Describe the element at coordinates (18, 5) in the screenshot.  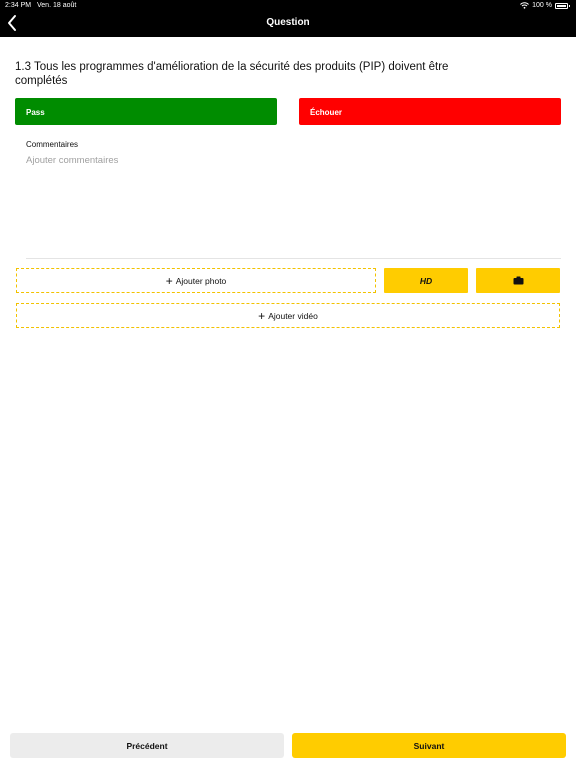
I see `status-time: 2:34 PM` at that location.